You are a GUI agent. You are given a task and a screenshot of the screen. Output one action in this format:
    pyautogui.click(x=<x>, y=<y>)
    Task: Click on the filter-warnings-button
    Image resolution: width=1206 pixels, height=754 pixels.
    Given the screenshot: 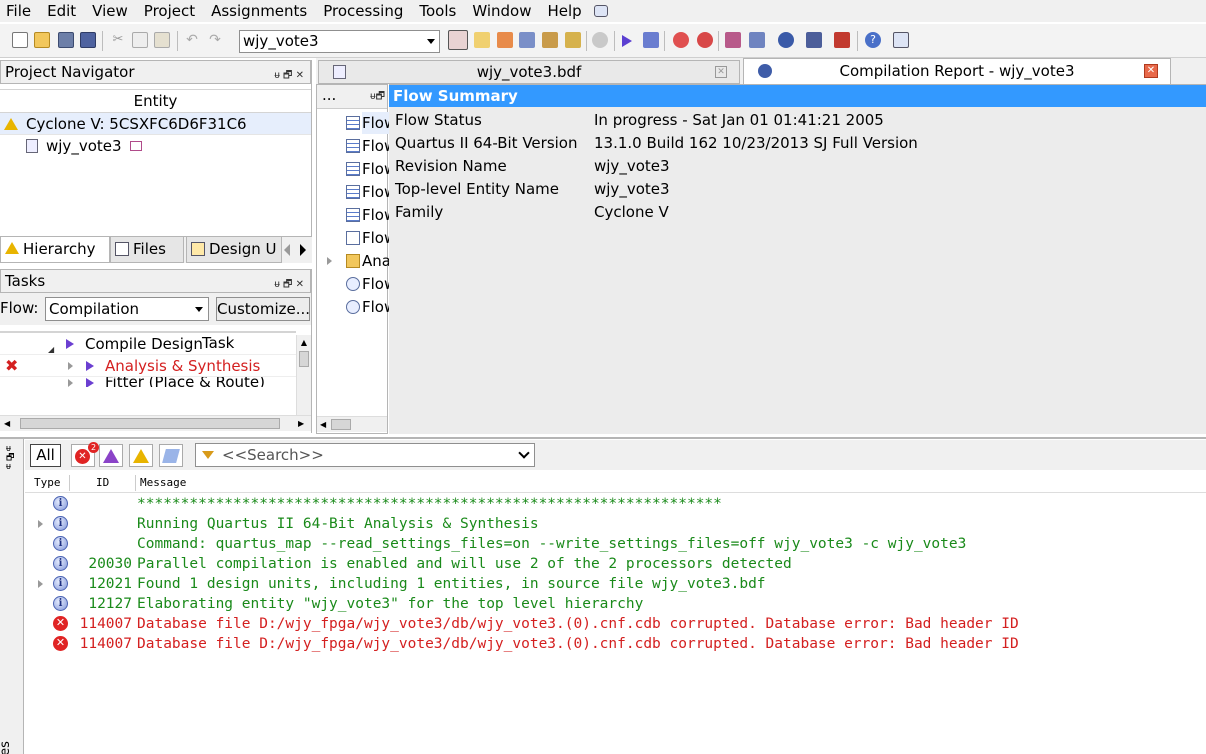 What is the action you would take?
    pyautogui.click(x=141, y=455)
    